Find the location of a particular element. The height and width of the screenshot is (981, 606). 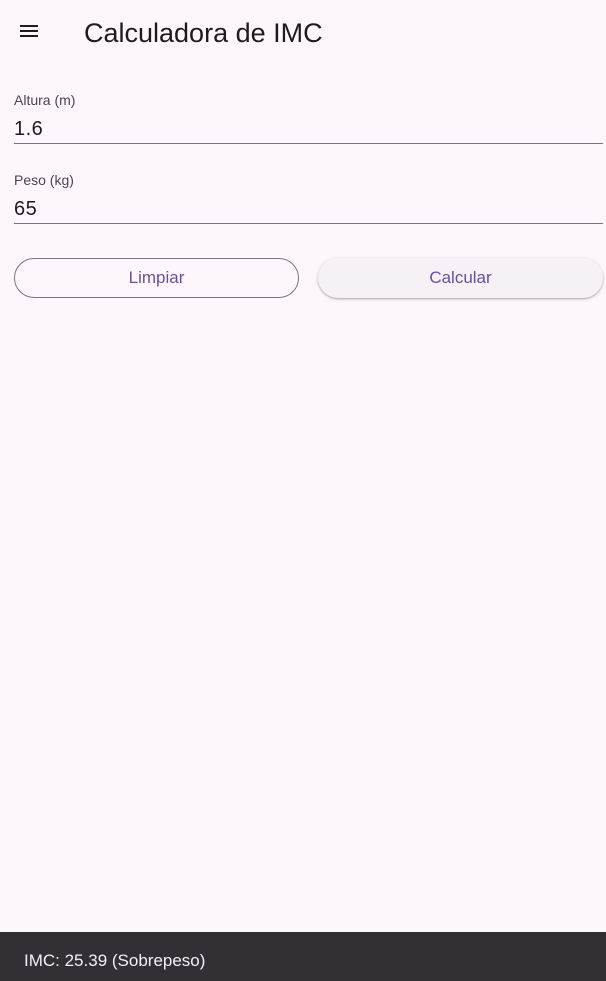

height-field: Altura (m) is located at coordinates (308, 117).